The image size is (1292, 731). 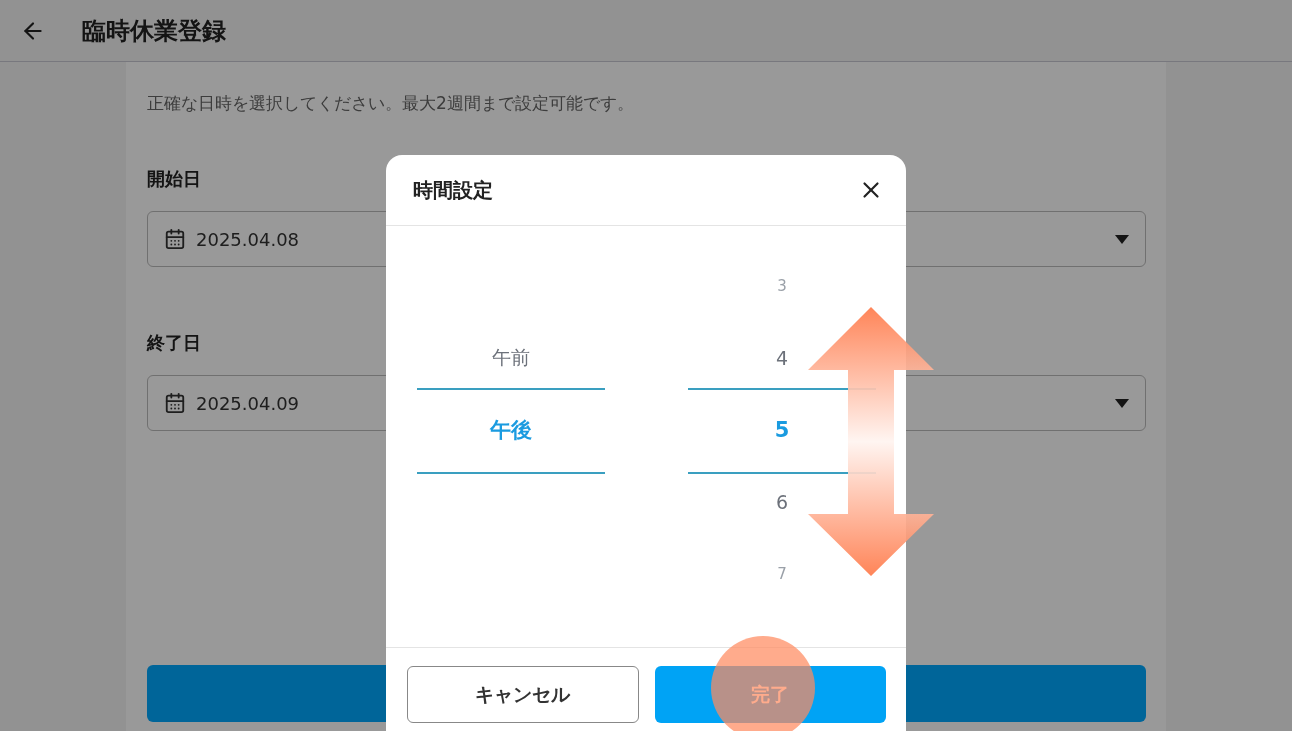 I want to click on page-title: 臨時休業登録, so click(x=154, y=31).